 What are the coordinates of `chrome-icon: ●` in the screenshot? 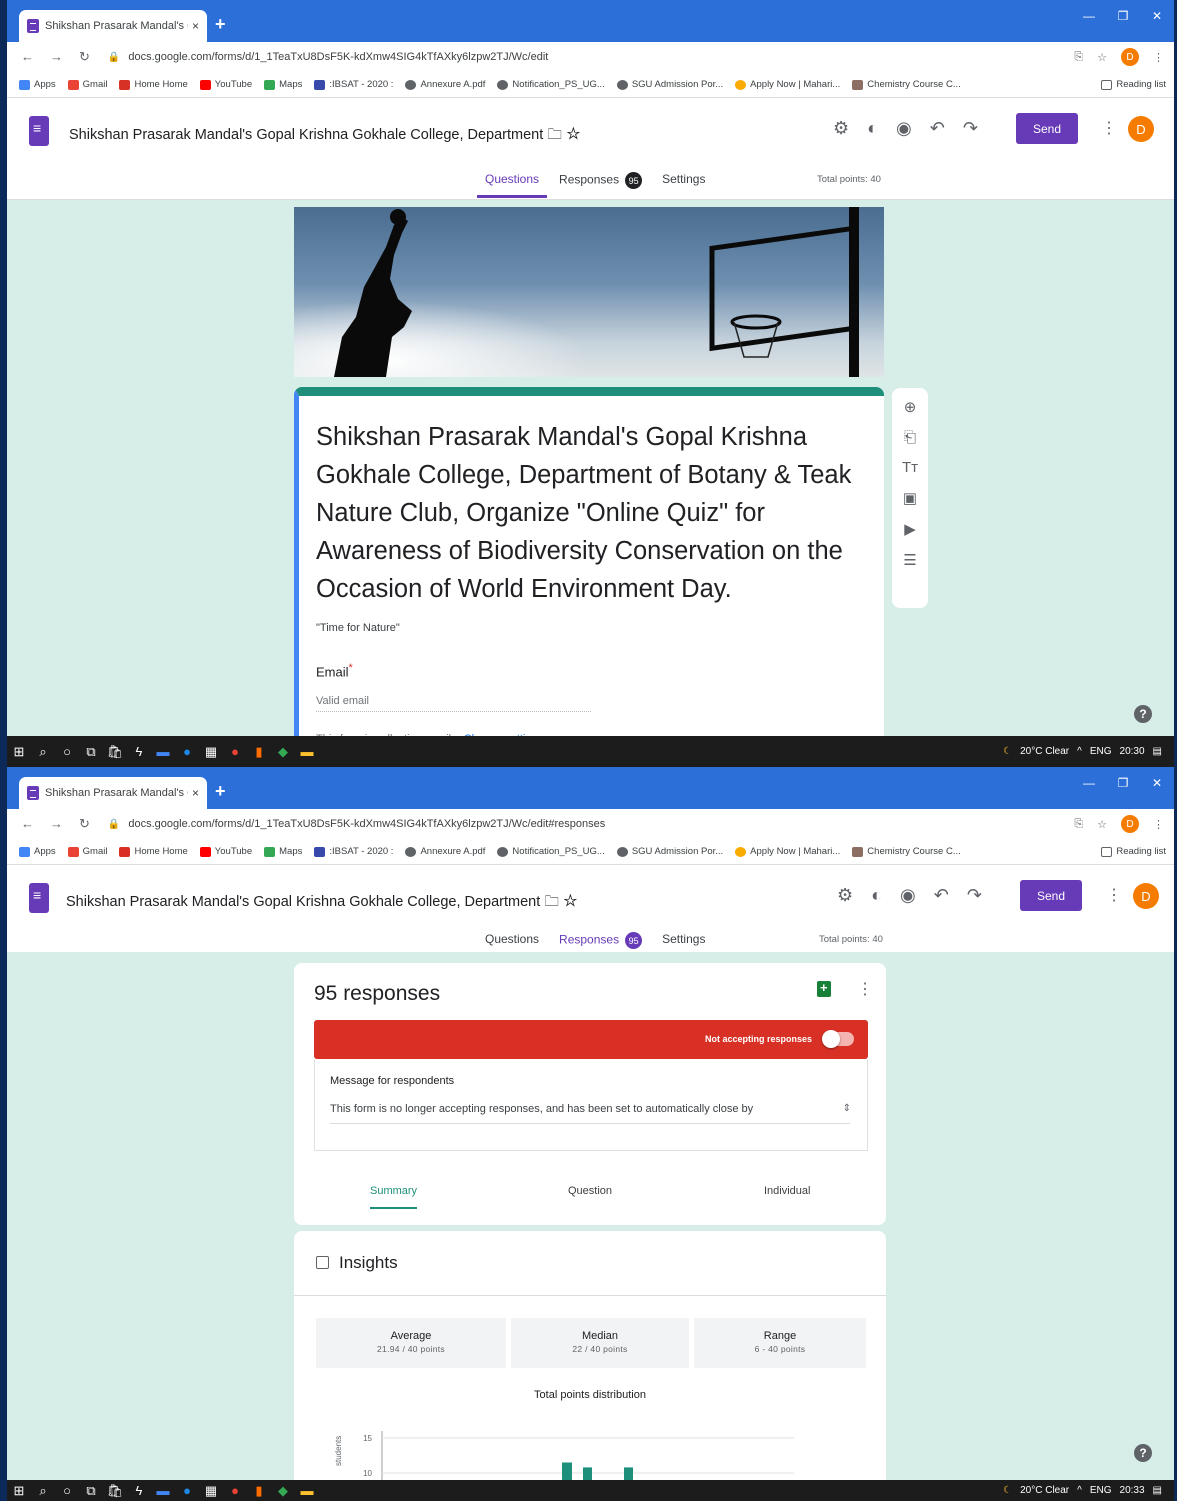 It's located at (235, 751).